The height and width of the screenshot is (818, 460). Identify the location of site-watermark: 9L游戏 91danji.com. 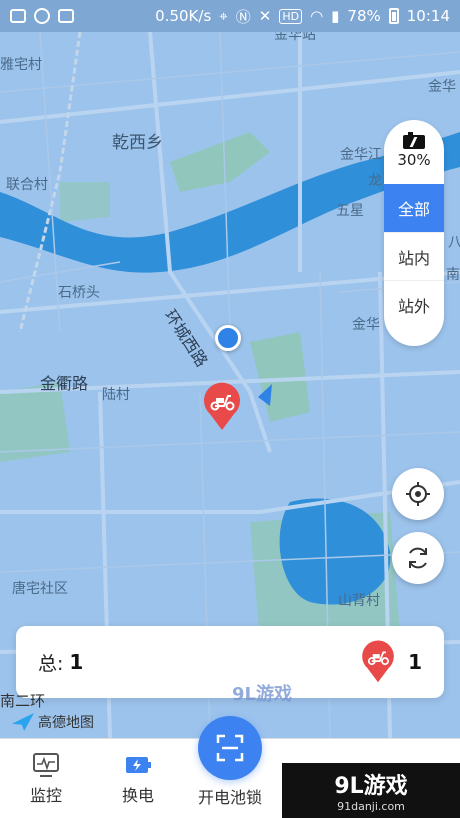
(371, 790).